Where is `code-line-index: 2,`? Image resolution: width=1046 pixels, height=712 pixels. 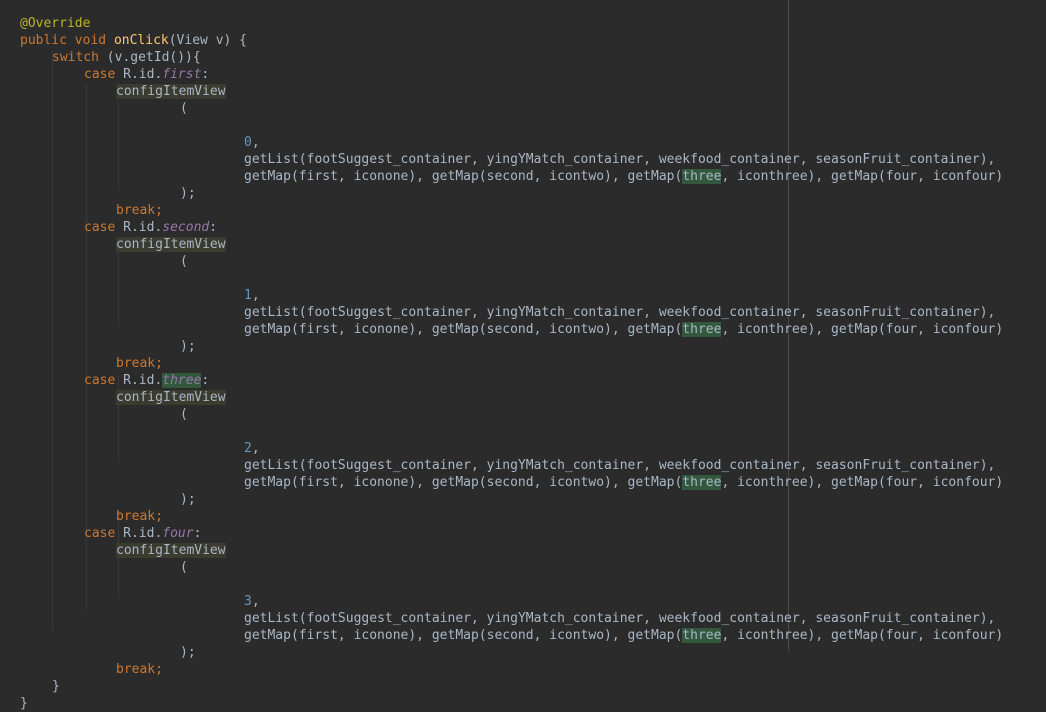
code-line-index: 2, is located at coordinates (252, 448).